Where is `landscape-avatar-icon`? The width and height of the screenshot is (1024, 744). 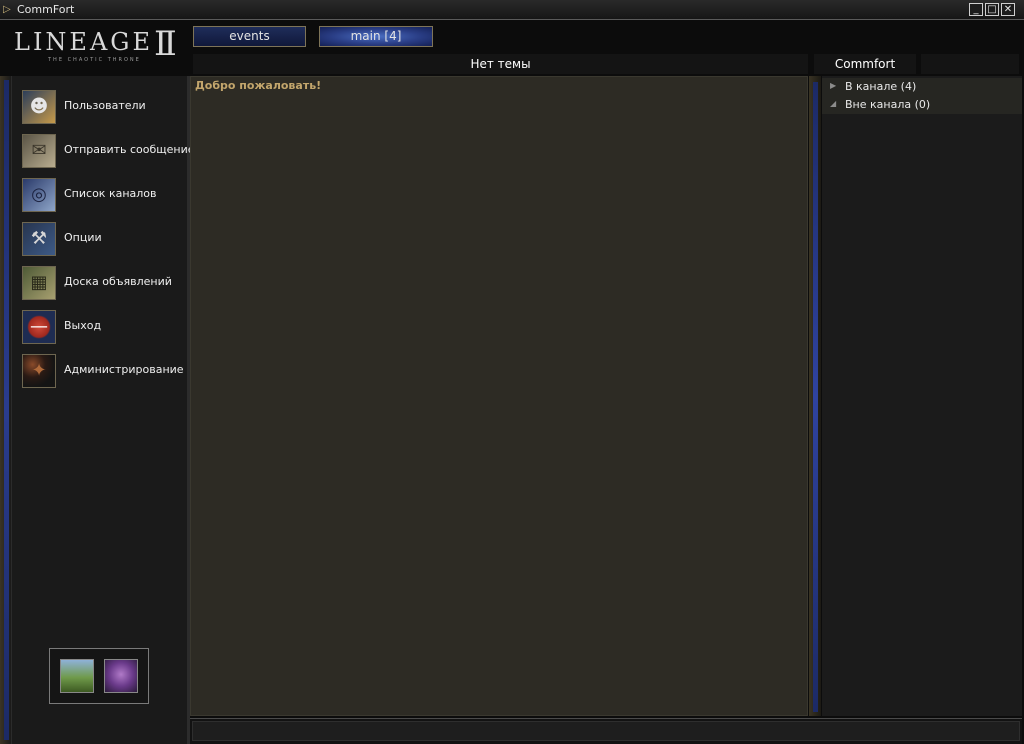 landscape-avatar-icon is located at coordinates (77, 676).